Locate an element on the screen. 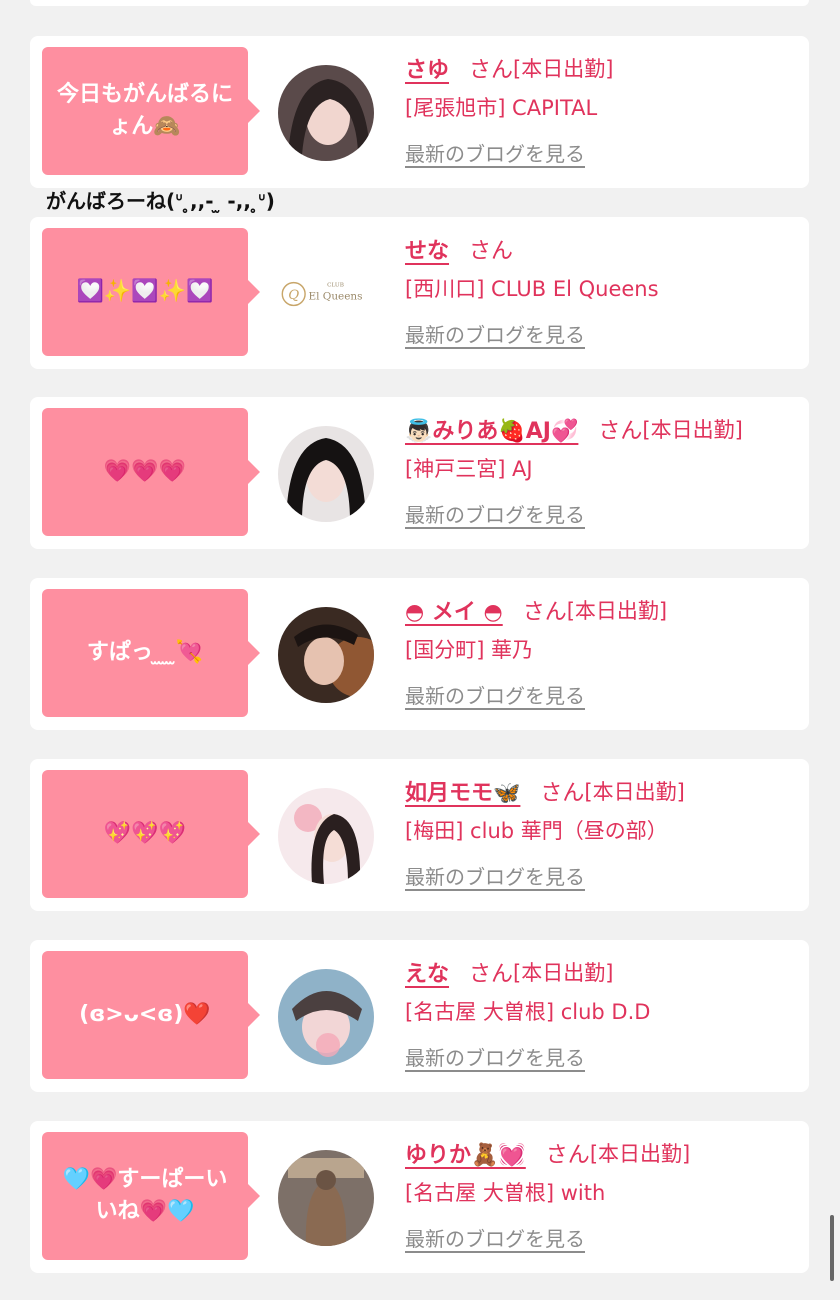  cast-name-link: ◓ メイ ◓ is located at coordinates (454, 610).